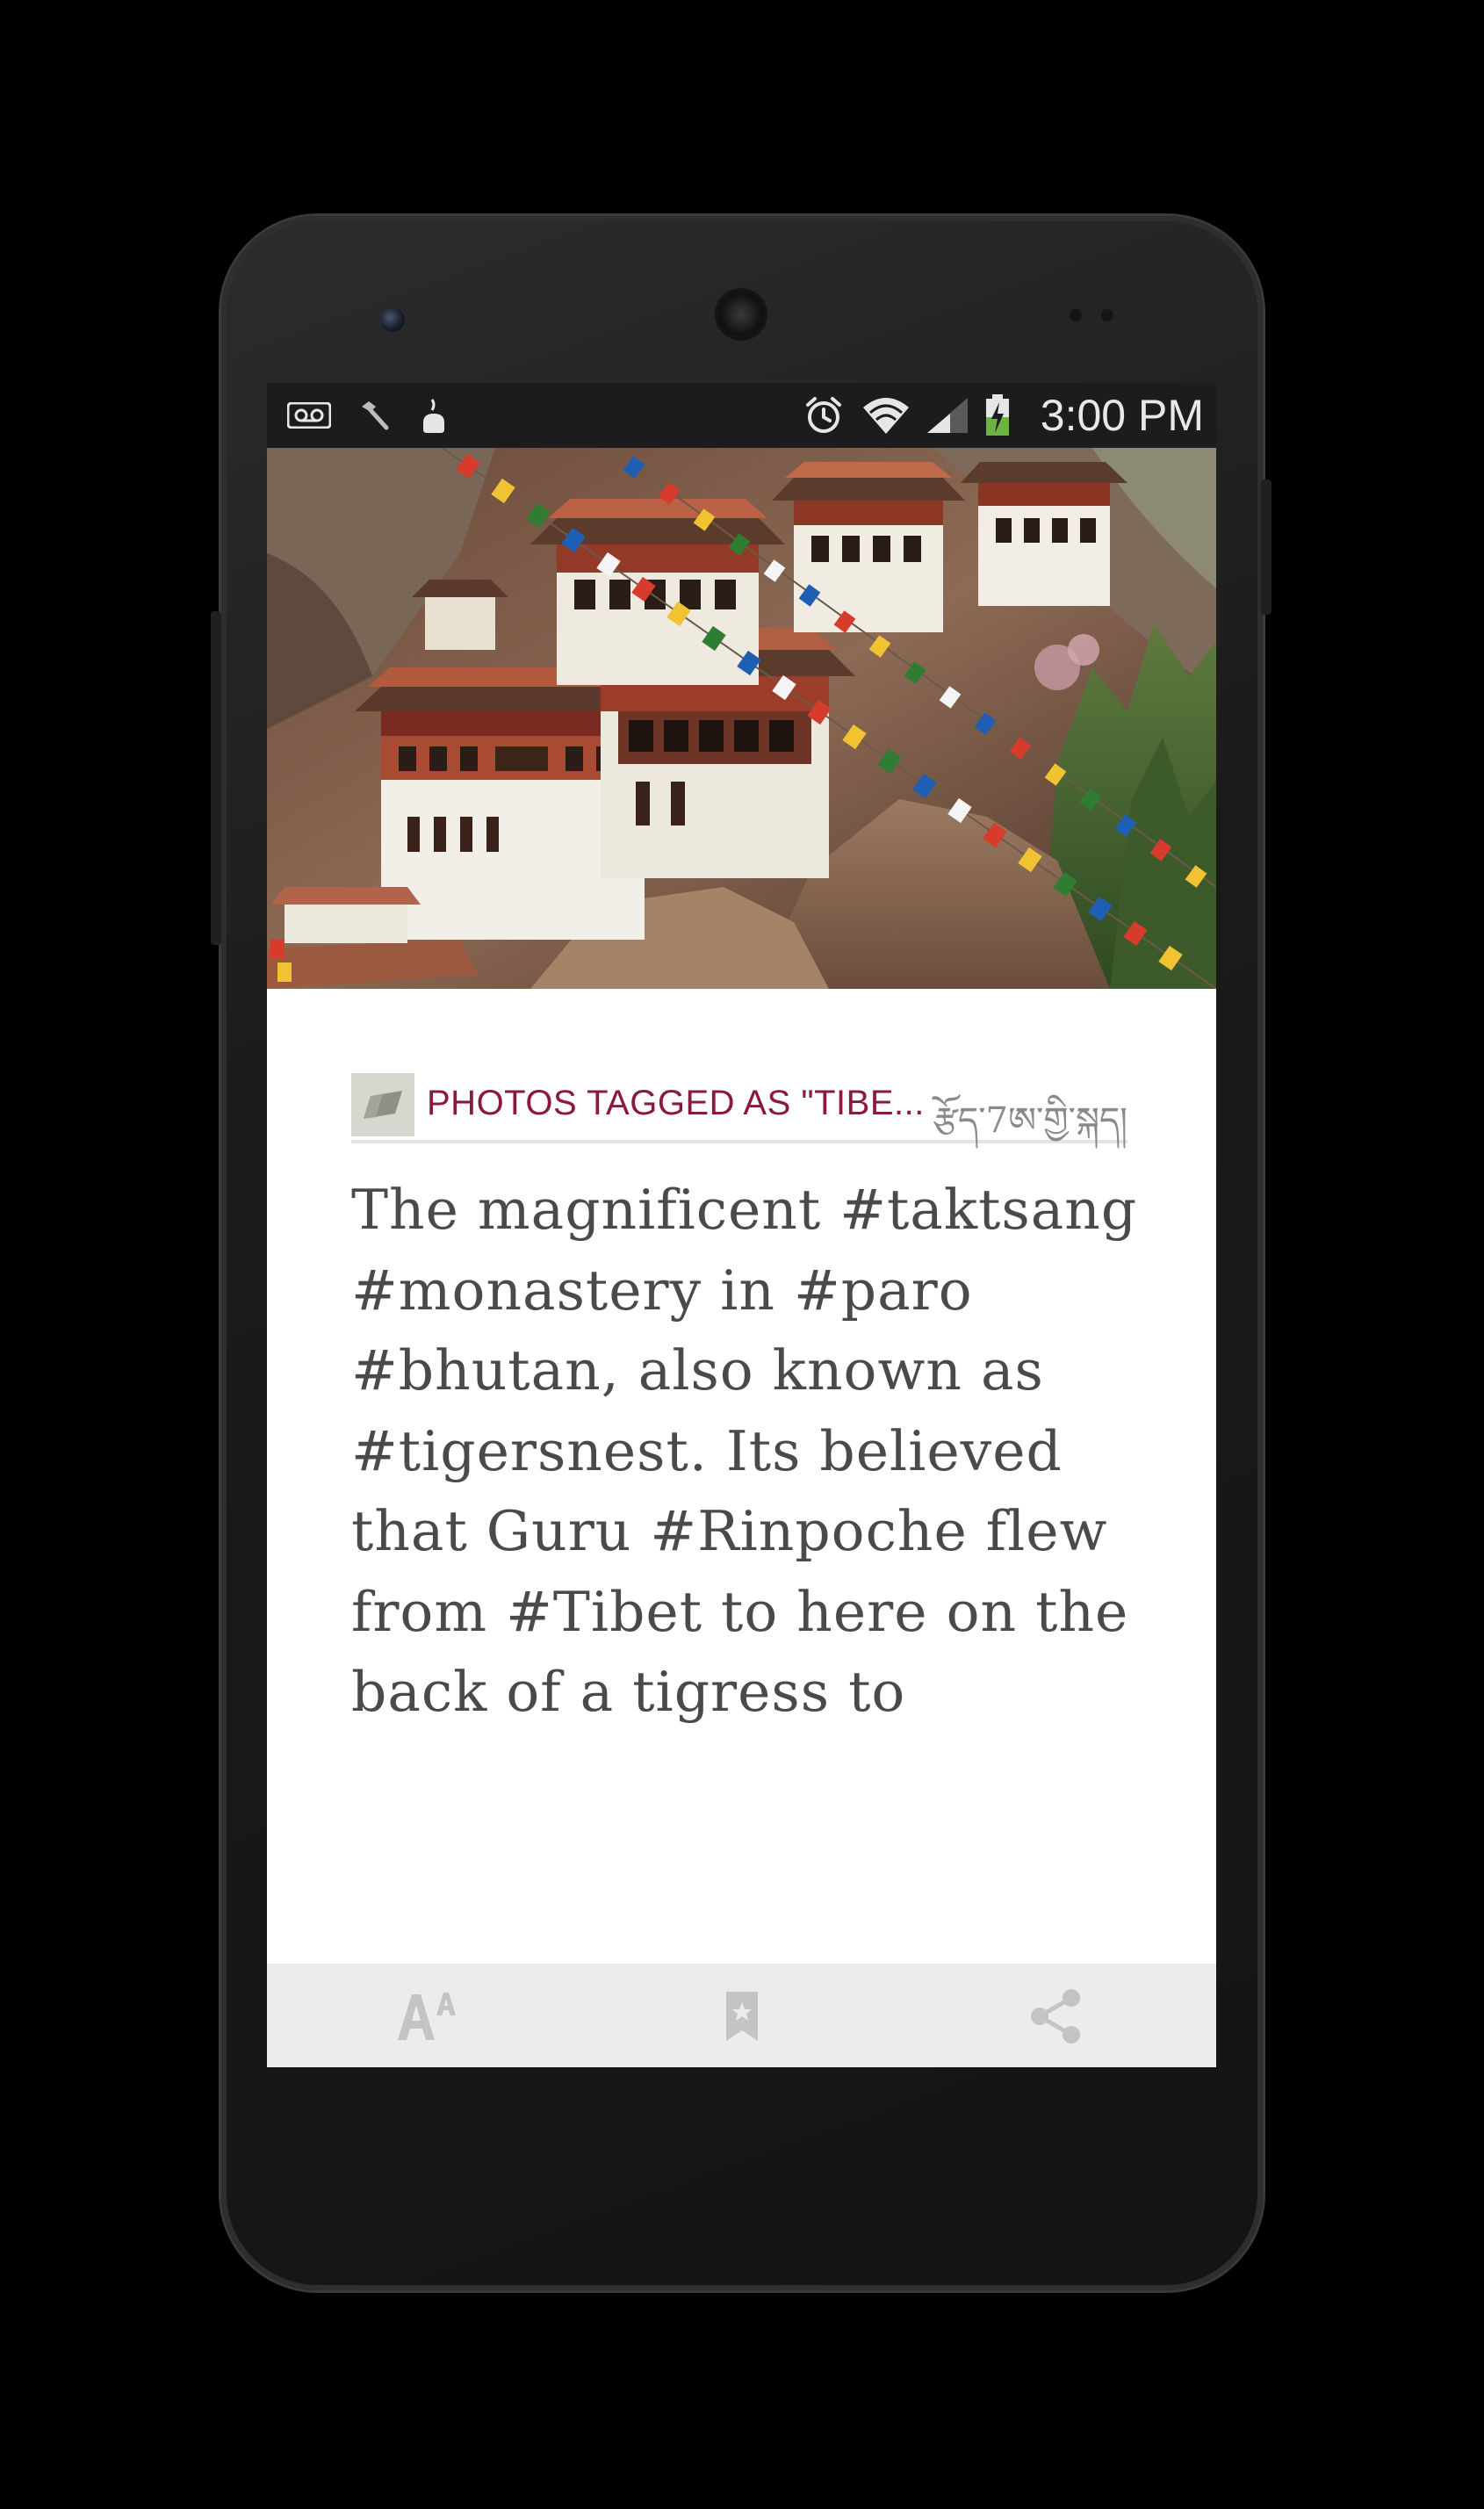 The height and width of the screenshot is (2509, 1484). I want to click on front-camera, so click(392, 319).